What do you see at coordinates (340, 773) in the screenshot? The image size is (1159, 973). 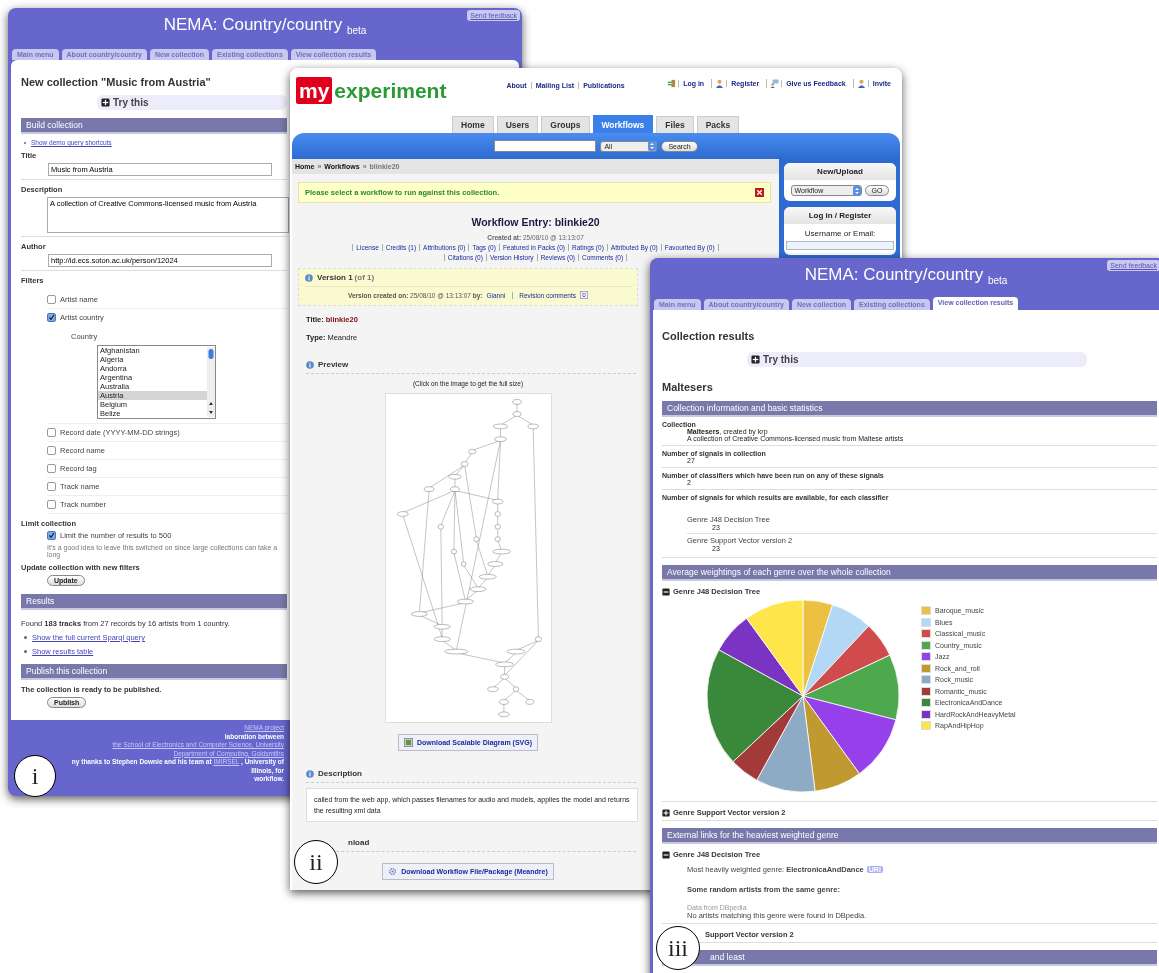 I see `section-heading: Description` at bounding box center [340, 773].